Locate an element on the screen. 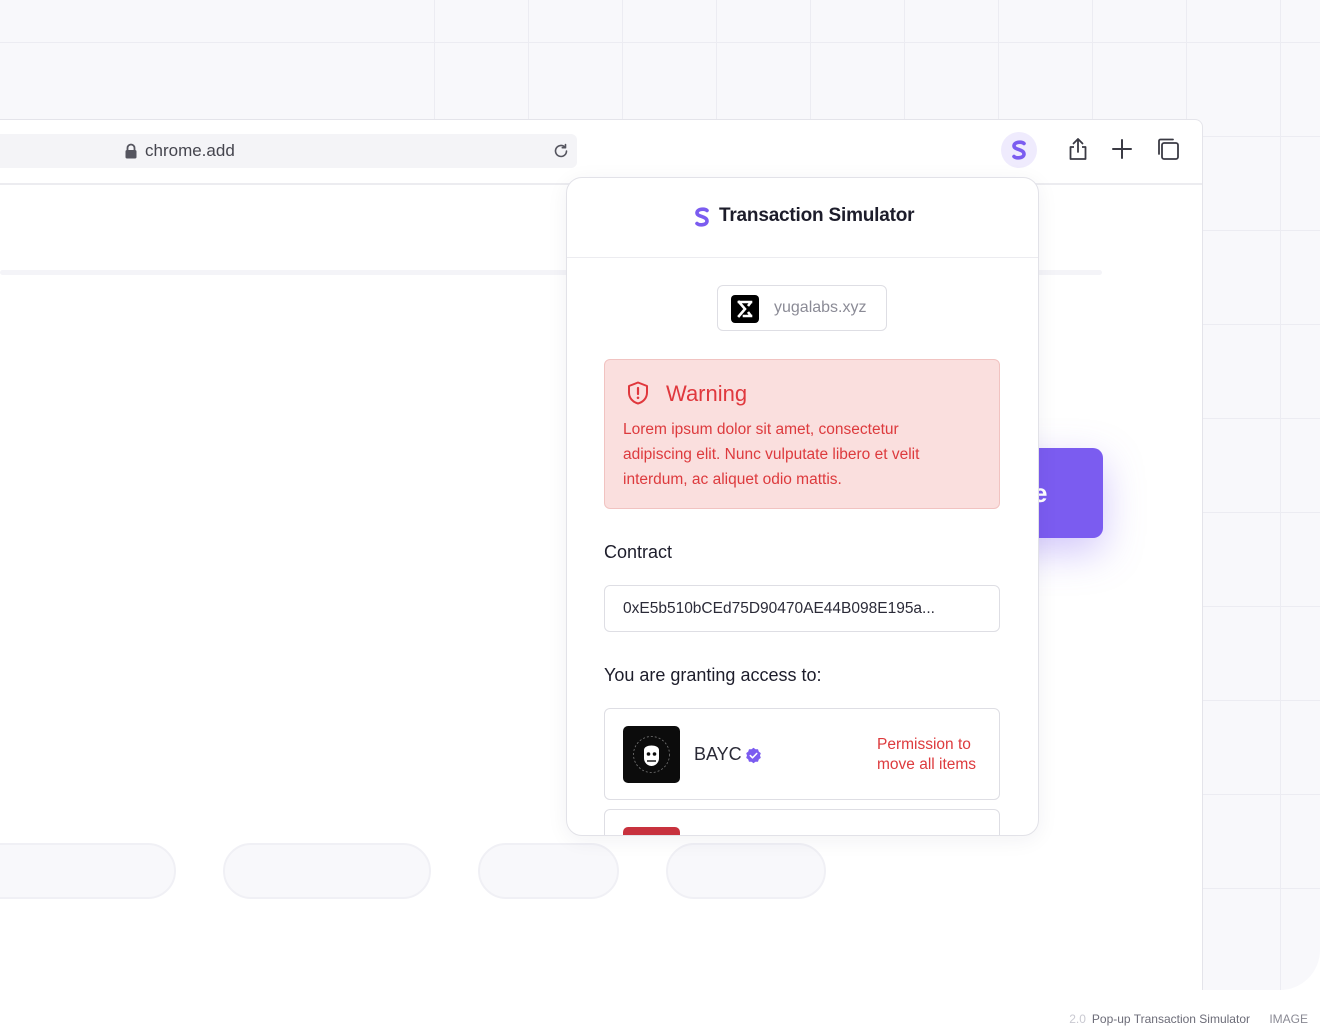 The width and height of the screenshot is (1320, 1034). verified-badge-icon is located at coordinates (753, 755).